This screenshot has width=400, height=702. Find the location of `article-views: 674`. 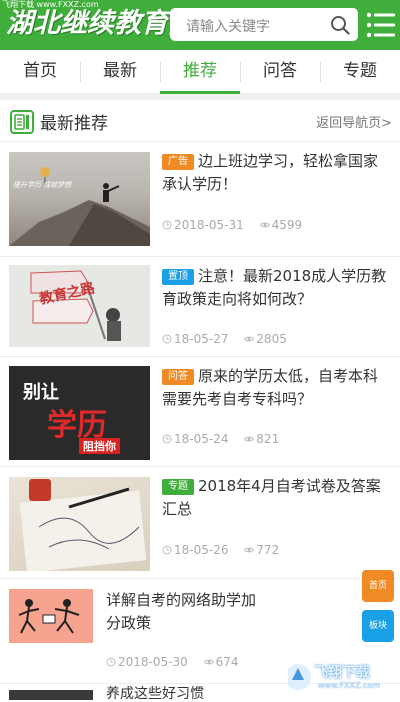

article-views: 674 is located at coordinates (227, 662).